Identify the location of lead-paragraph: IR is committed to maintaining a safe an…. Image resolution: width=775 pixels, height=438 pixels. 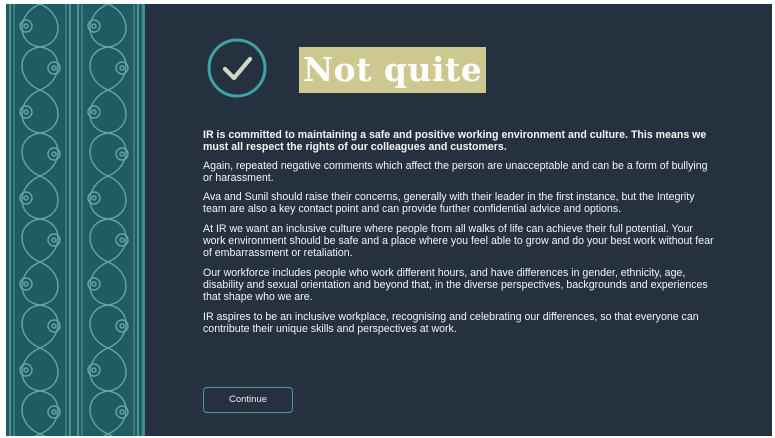
(455, 141).